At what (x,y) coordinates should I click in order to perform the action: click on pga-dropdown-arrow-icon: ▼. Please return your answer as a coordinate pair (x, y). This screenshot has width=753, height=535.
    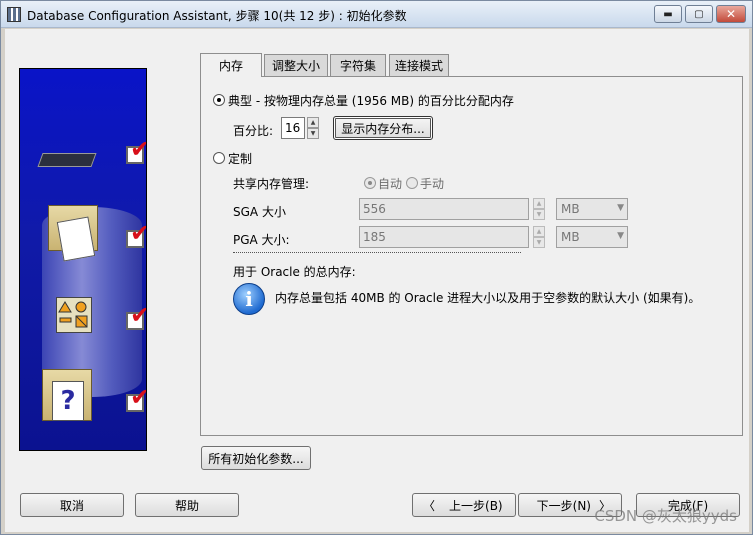
    Looking at the image, I should click on (620, 236).